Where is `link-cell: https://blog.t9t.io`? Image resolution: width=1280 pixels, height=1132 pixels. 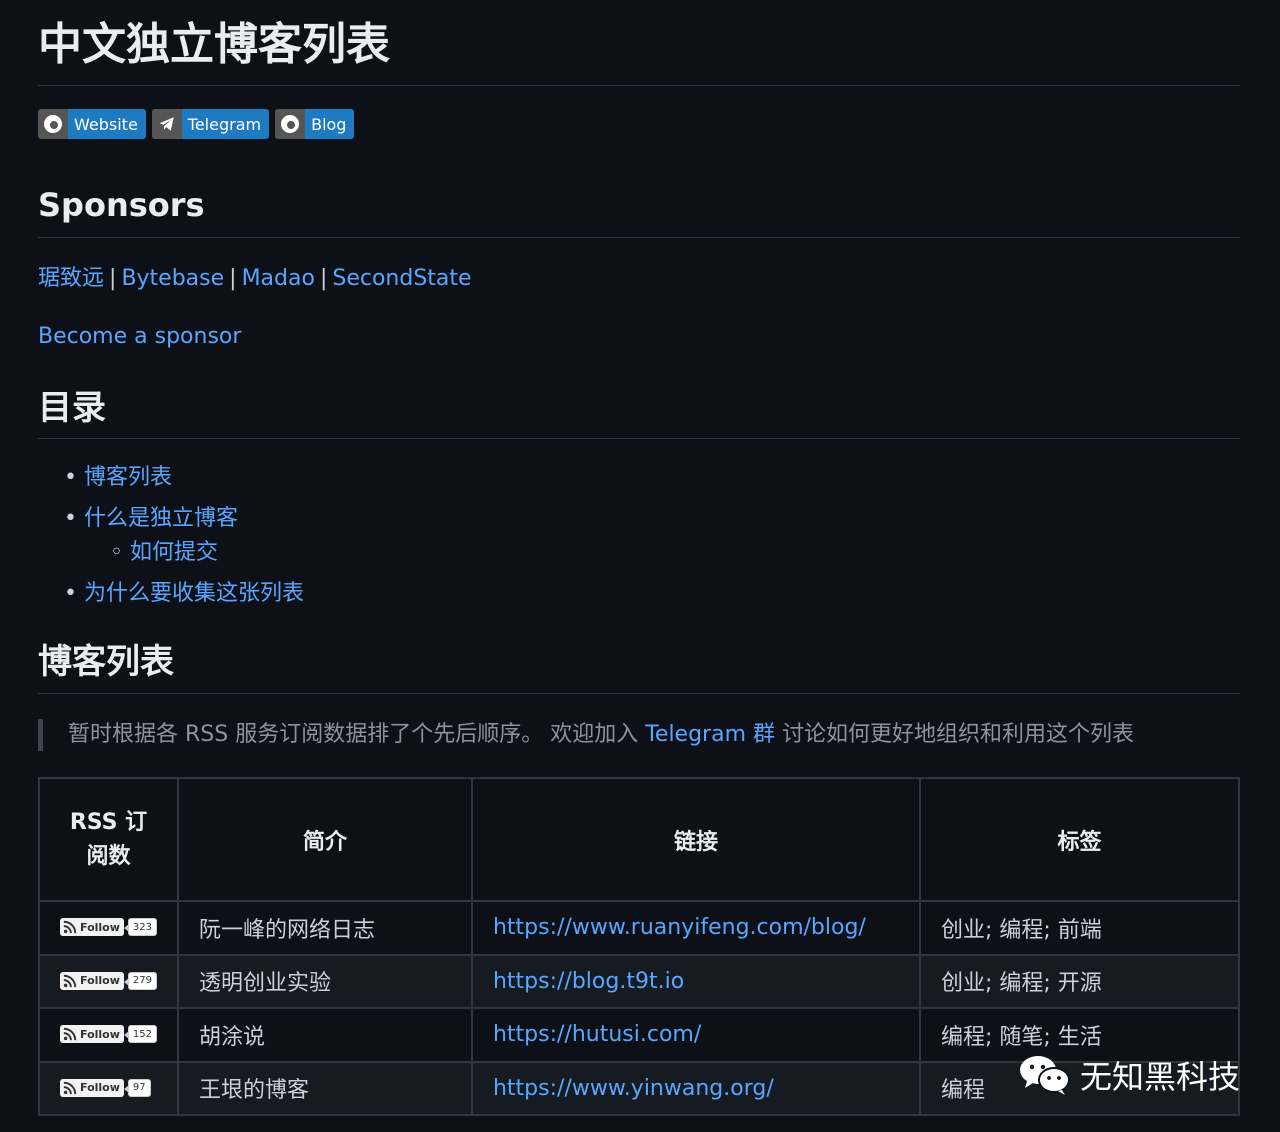 link-cell: https://blog.t9t.io is located at coordinates (695, 981).